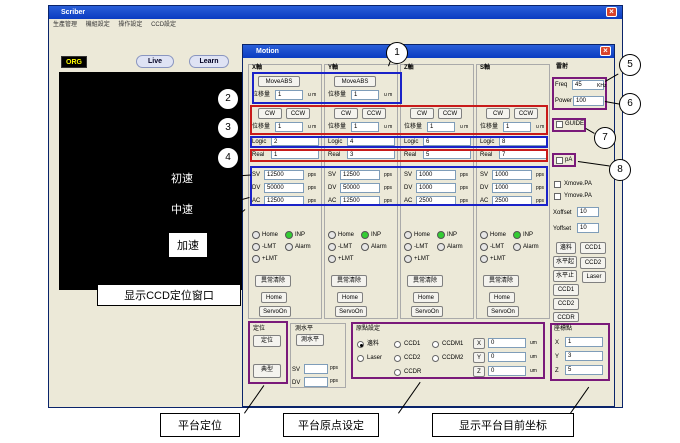  What do you see at coordinates (296, 383) in the screenshot?
I see `level-dv-label: DV` at bounding box center [296, 383].